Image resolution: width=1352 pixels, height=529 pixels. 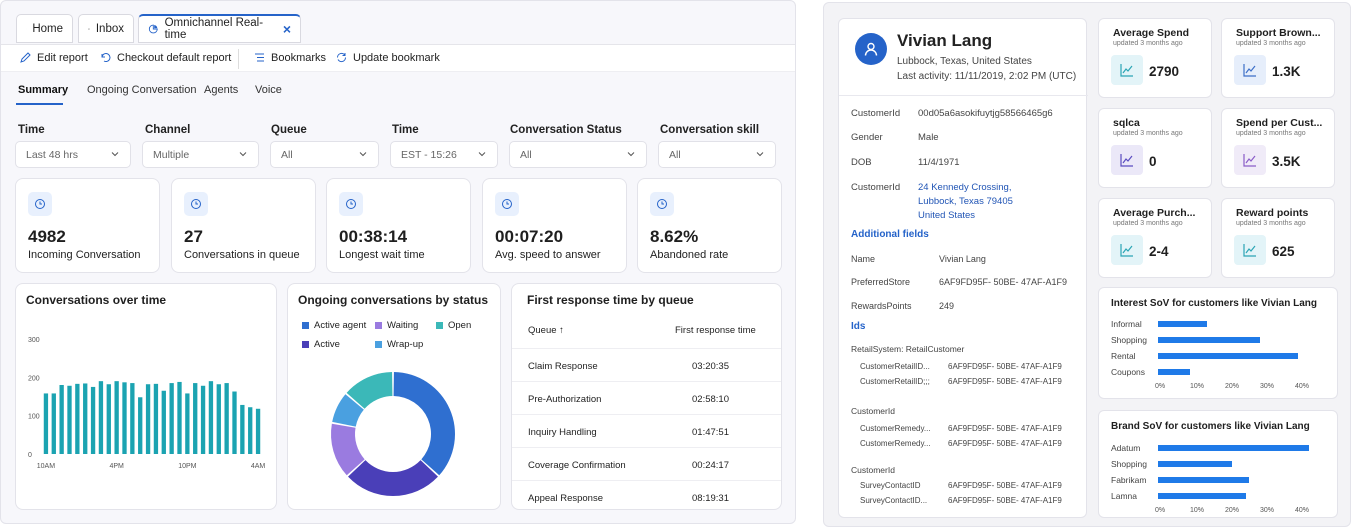 I want to click on metric-card: Reward points updated 3 months ago 625, so click(x=1278, y=238).